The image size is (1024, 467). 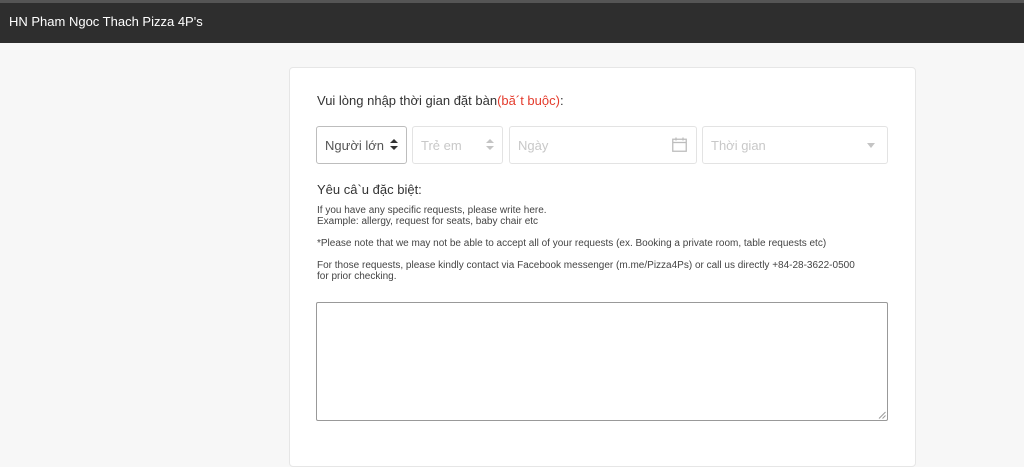 I want to click on prompt-colon: :, so click(x=561, y=100).